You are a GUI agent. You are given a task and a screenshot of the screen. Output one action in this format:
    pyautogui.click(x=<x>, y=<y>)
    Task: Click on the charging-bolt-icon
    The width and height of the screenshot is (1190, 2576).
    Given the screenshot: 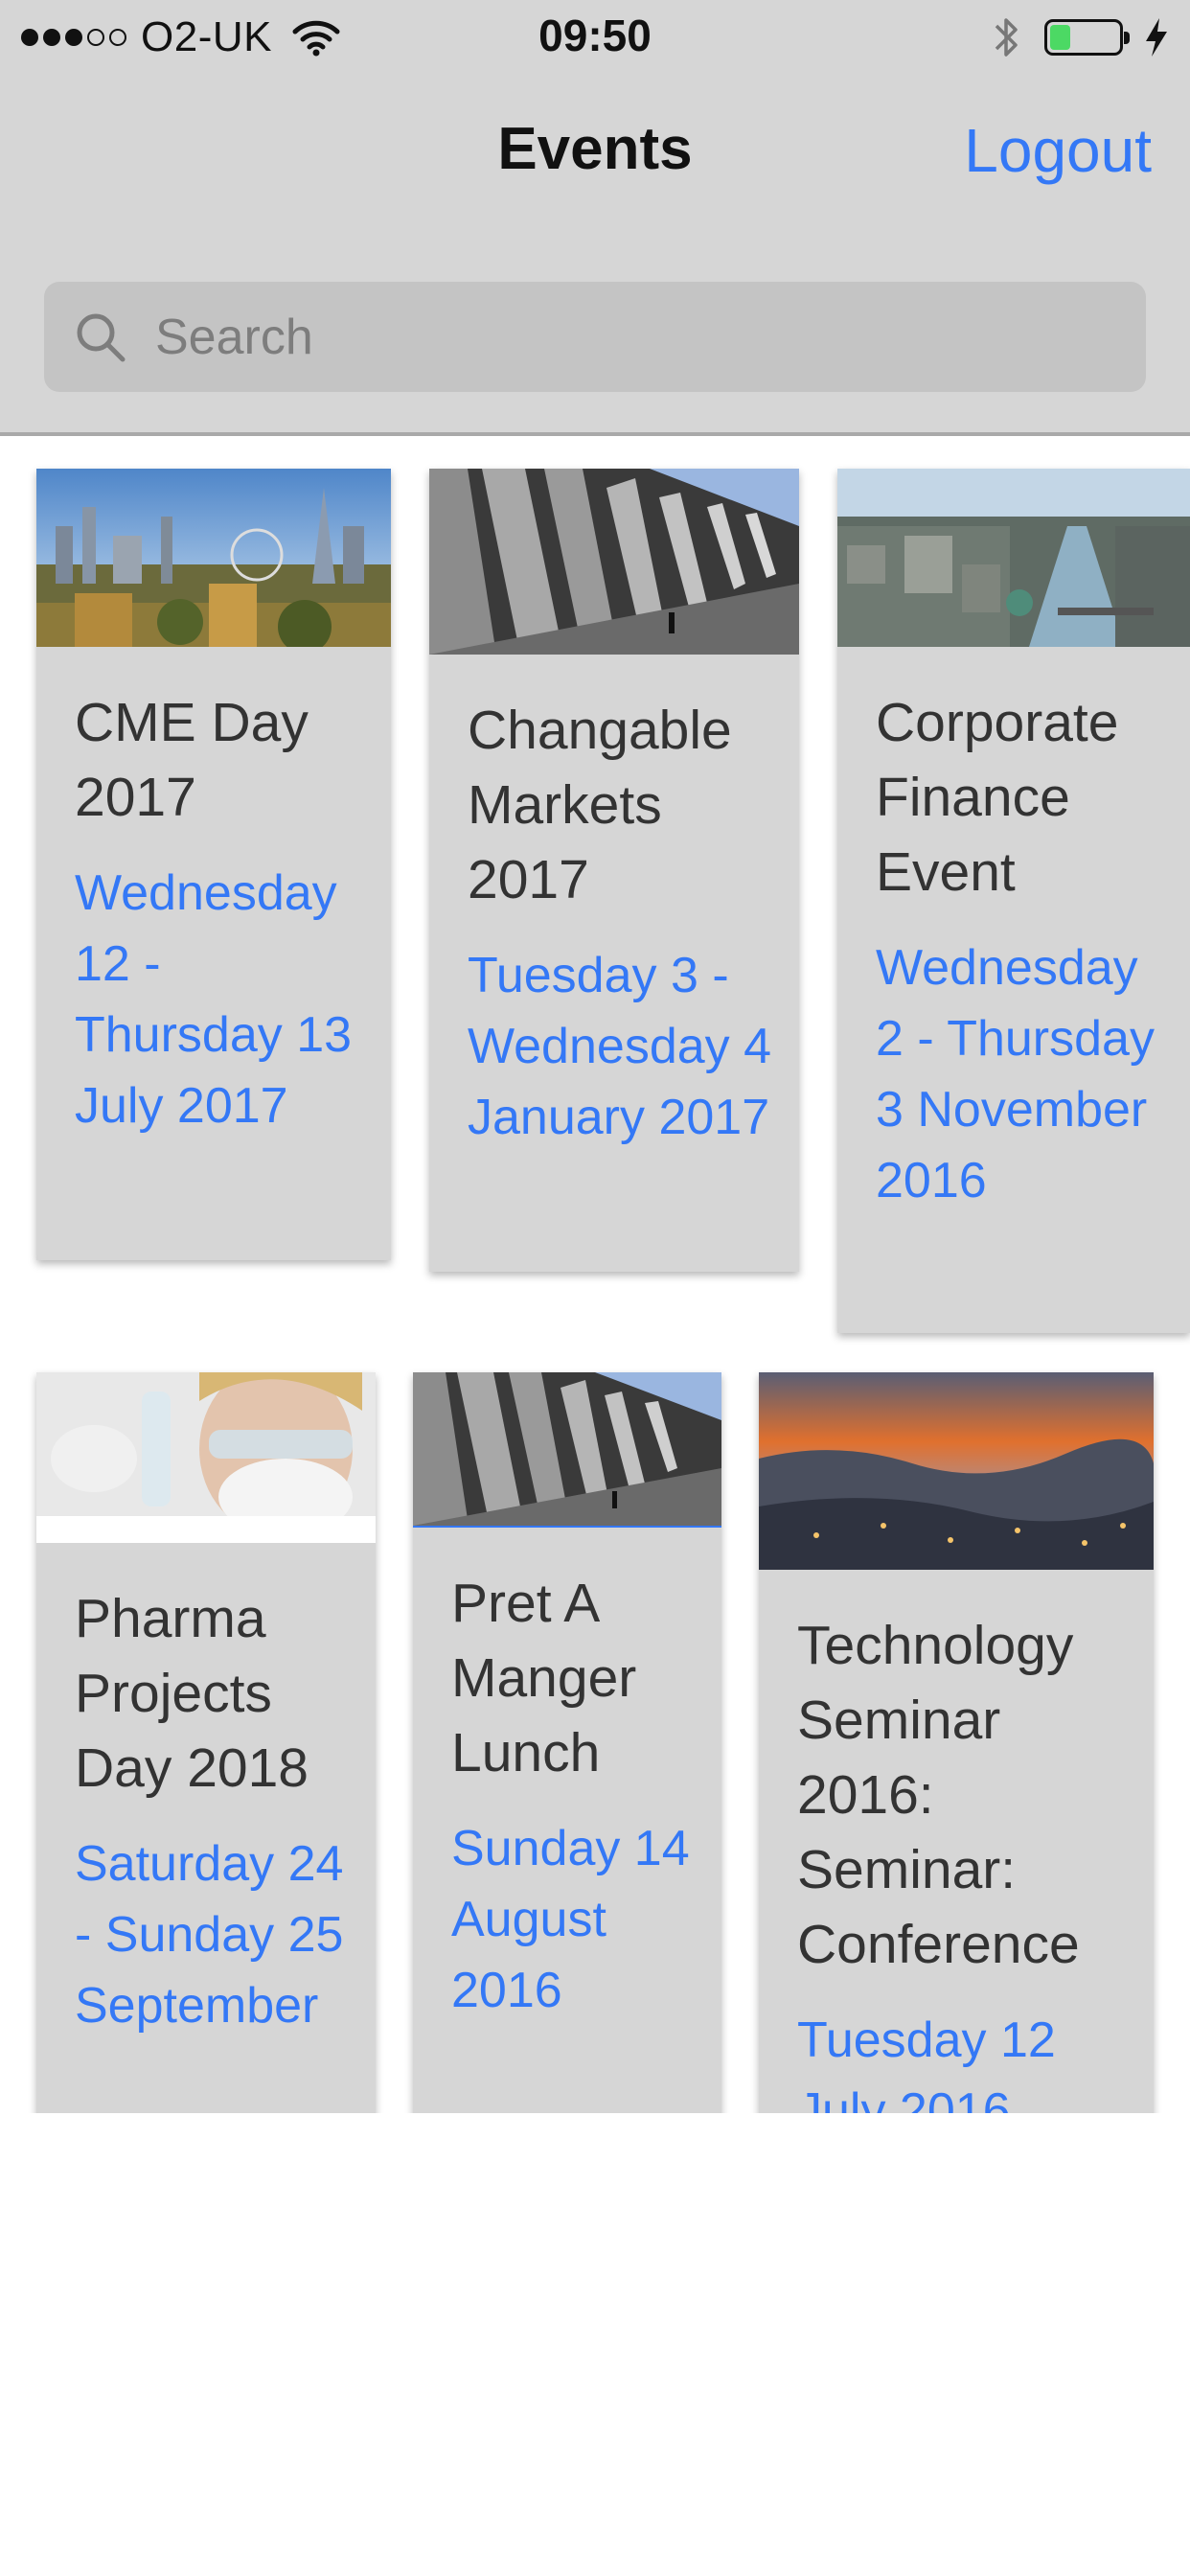 What is the action you would take?
    pyautogui.click(x=1157, y=37)
    